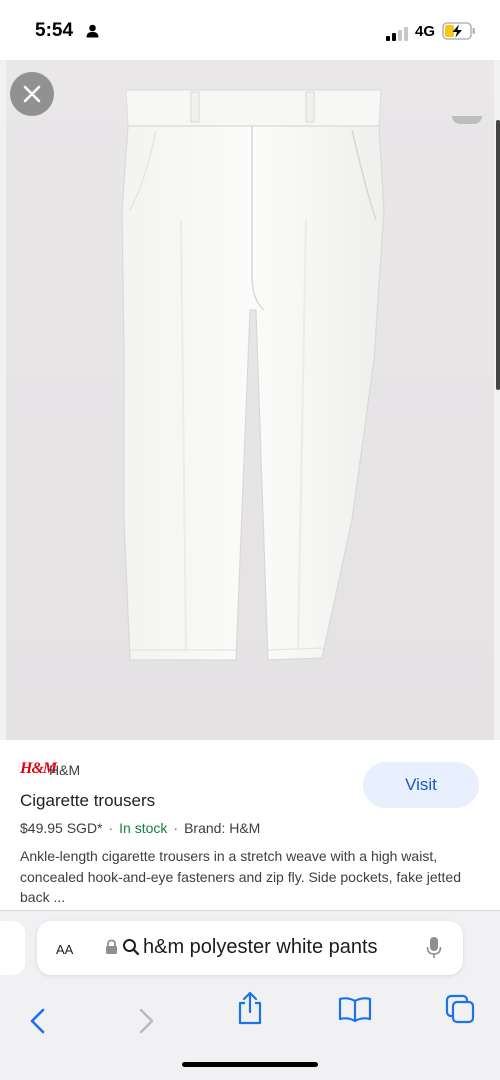 This screenshot has height=1080, width=500. What do you see at coordinates (355, 1009) in the screenshot?
I see `bookmarks-icon` at bounding box center [355, 1009].